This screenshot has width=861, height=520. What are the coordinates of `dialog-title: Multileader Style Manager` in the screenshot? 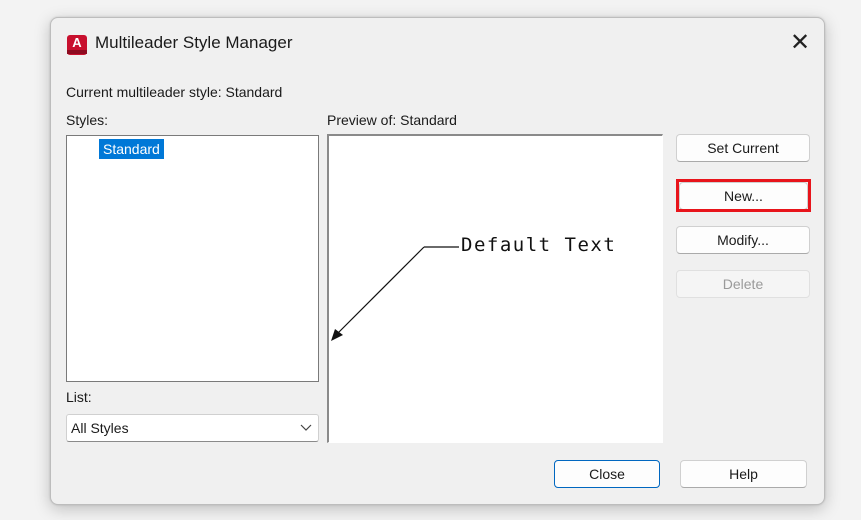 It's located at (194, 42).